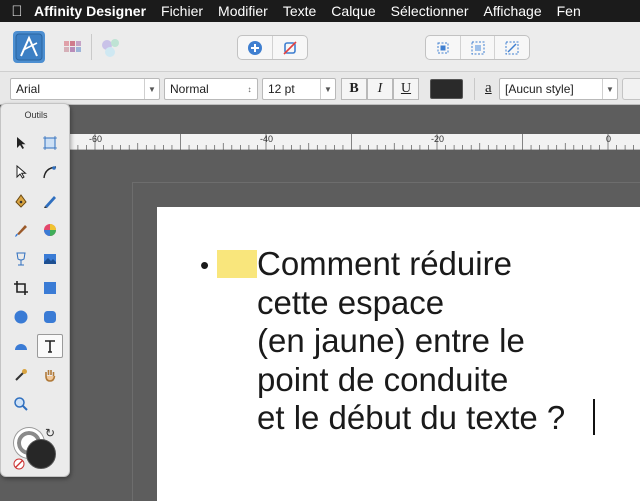 Image resolution: width=640 pixels, height=501 pixels. I want to click on no-style-button, so click(289, 47).